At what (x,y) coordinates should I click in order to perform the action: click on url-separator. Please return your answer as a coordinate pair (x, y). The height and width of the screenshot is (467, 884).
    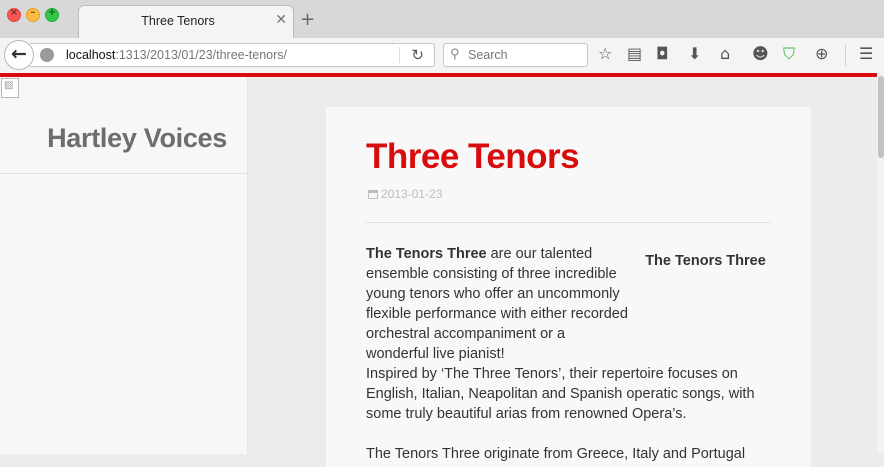
    Looking at the image, I should click on (399, 55).